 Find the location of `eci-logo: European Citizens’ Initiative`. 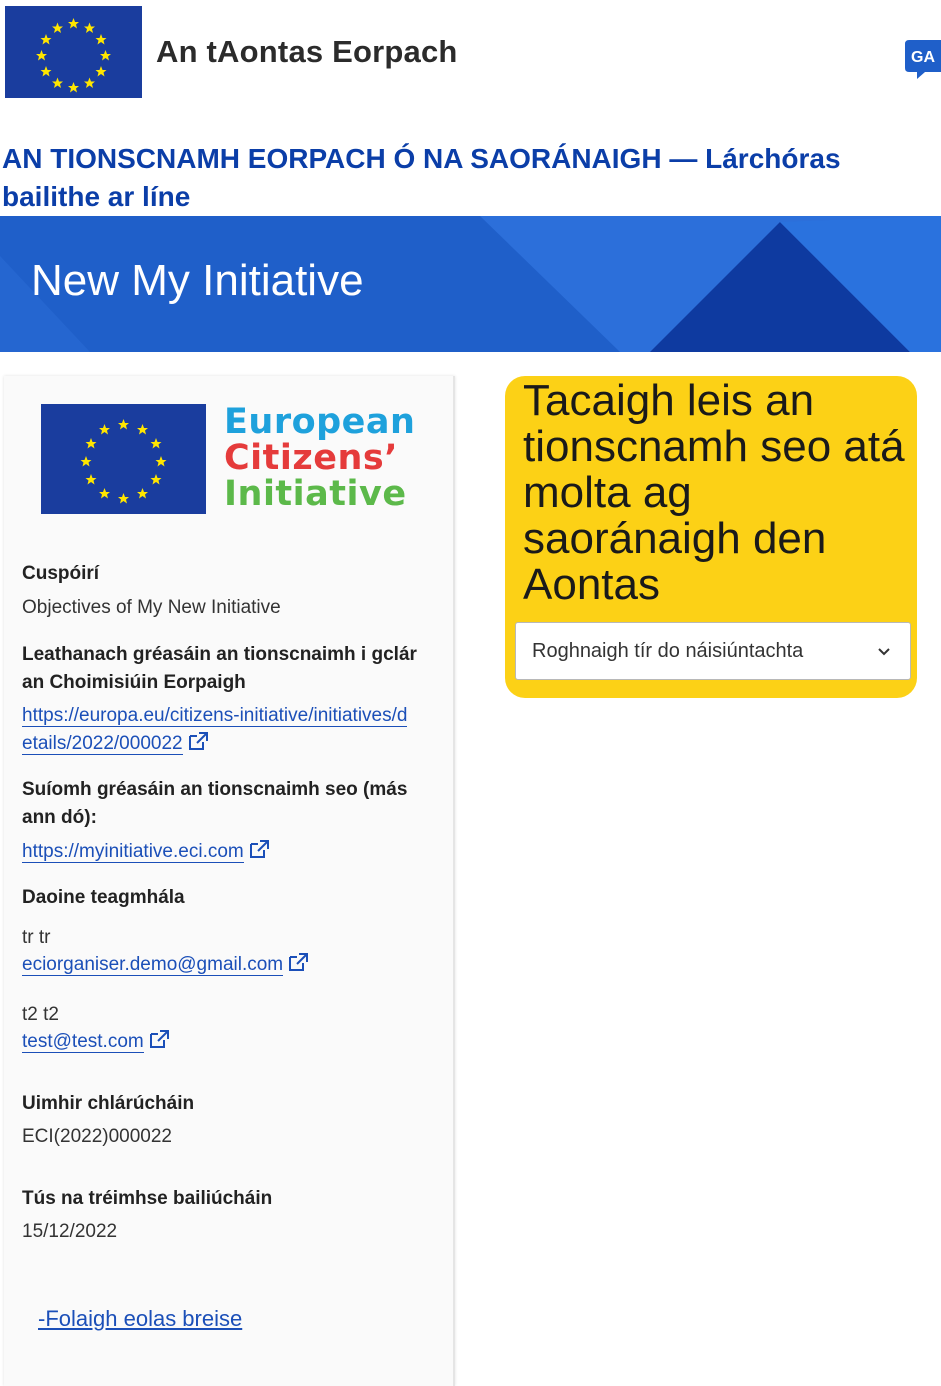

eci-logo: European Citizens’ Initiative is located at coordinates (231, 461).